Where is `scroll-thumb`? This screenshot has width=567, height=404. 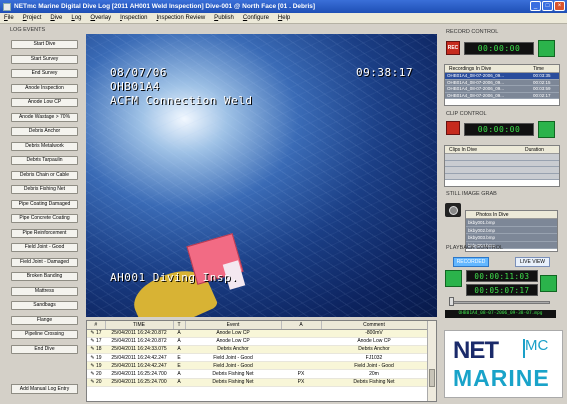 scroll-thumb is located at coordinates (432, 378).